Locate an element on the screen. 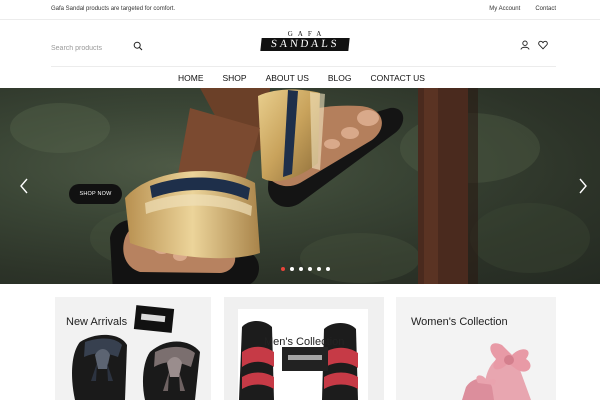 Image resolution: width=600 pixels, height=400 pixels. main-nav: HOME SHOP ABOUT US BLOG CONTACT US is located at coordinates (300, 77).